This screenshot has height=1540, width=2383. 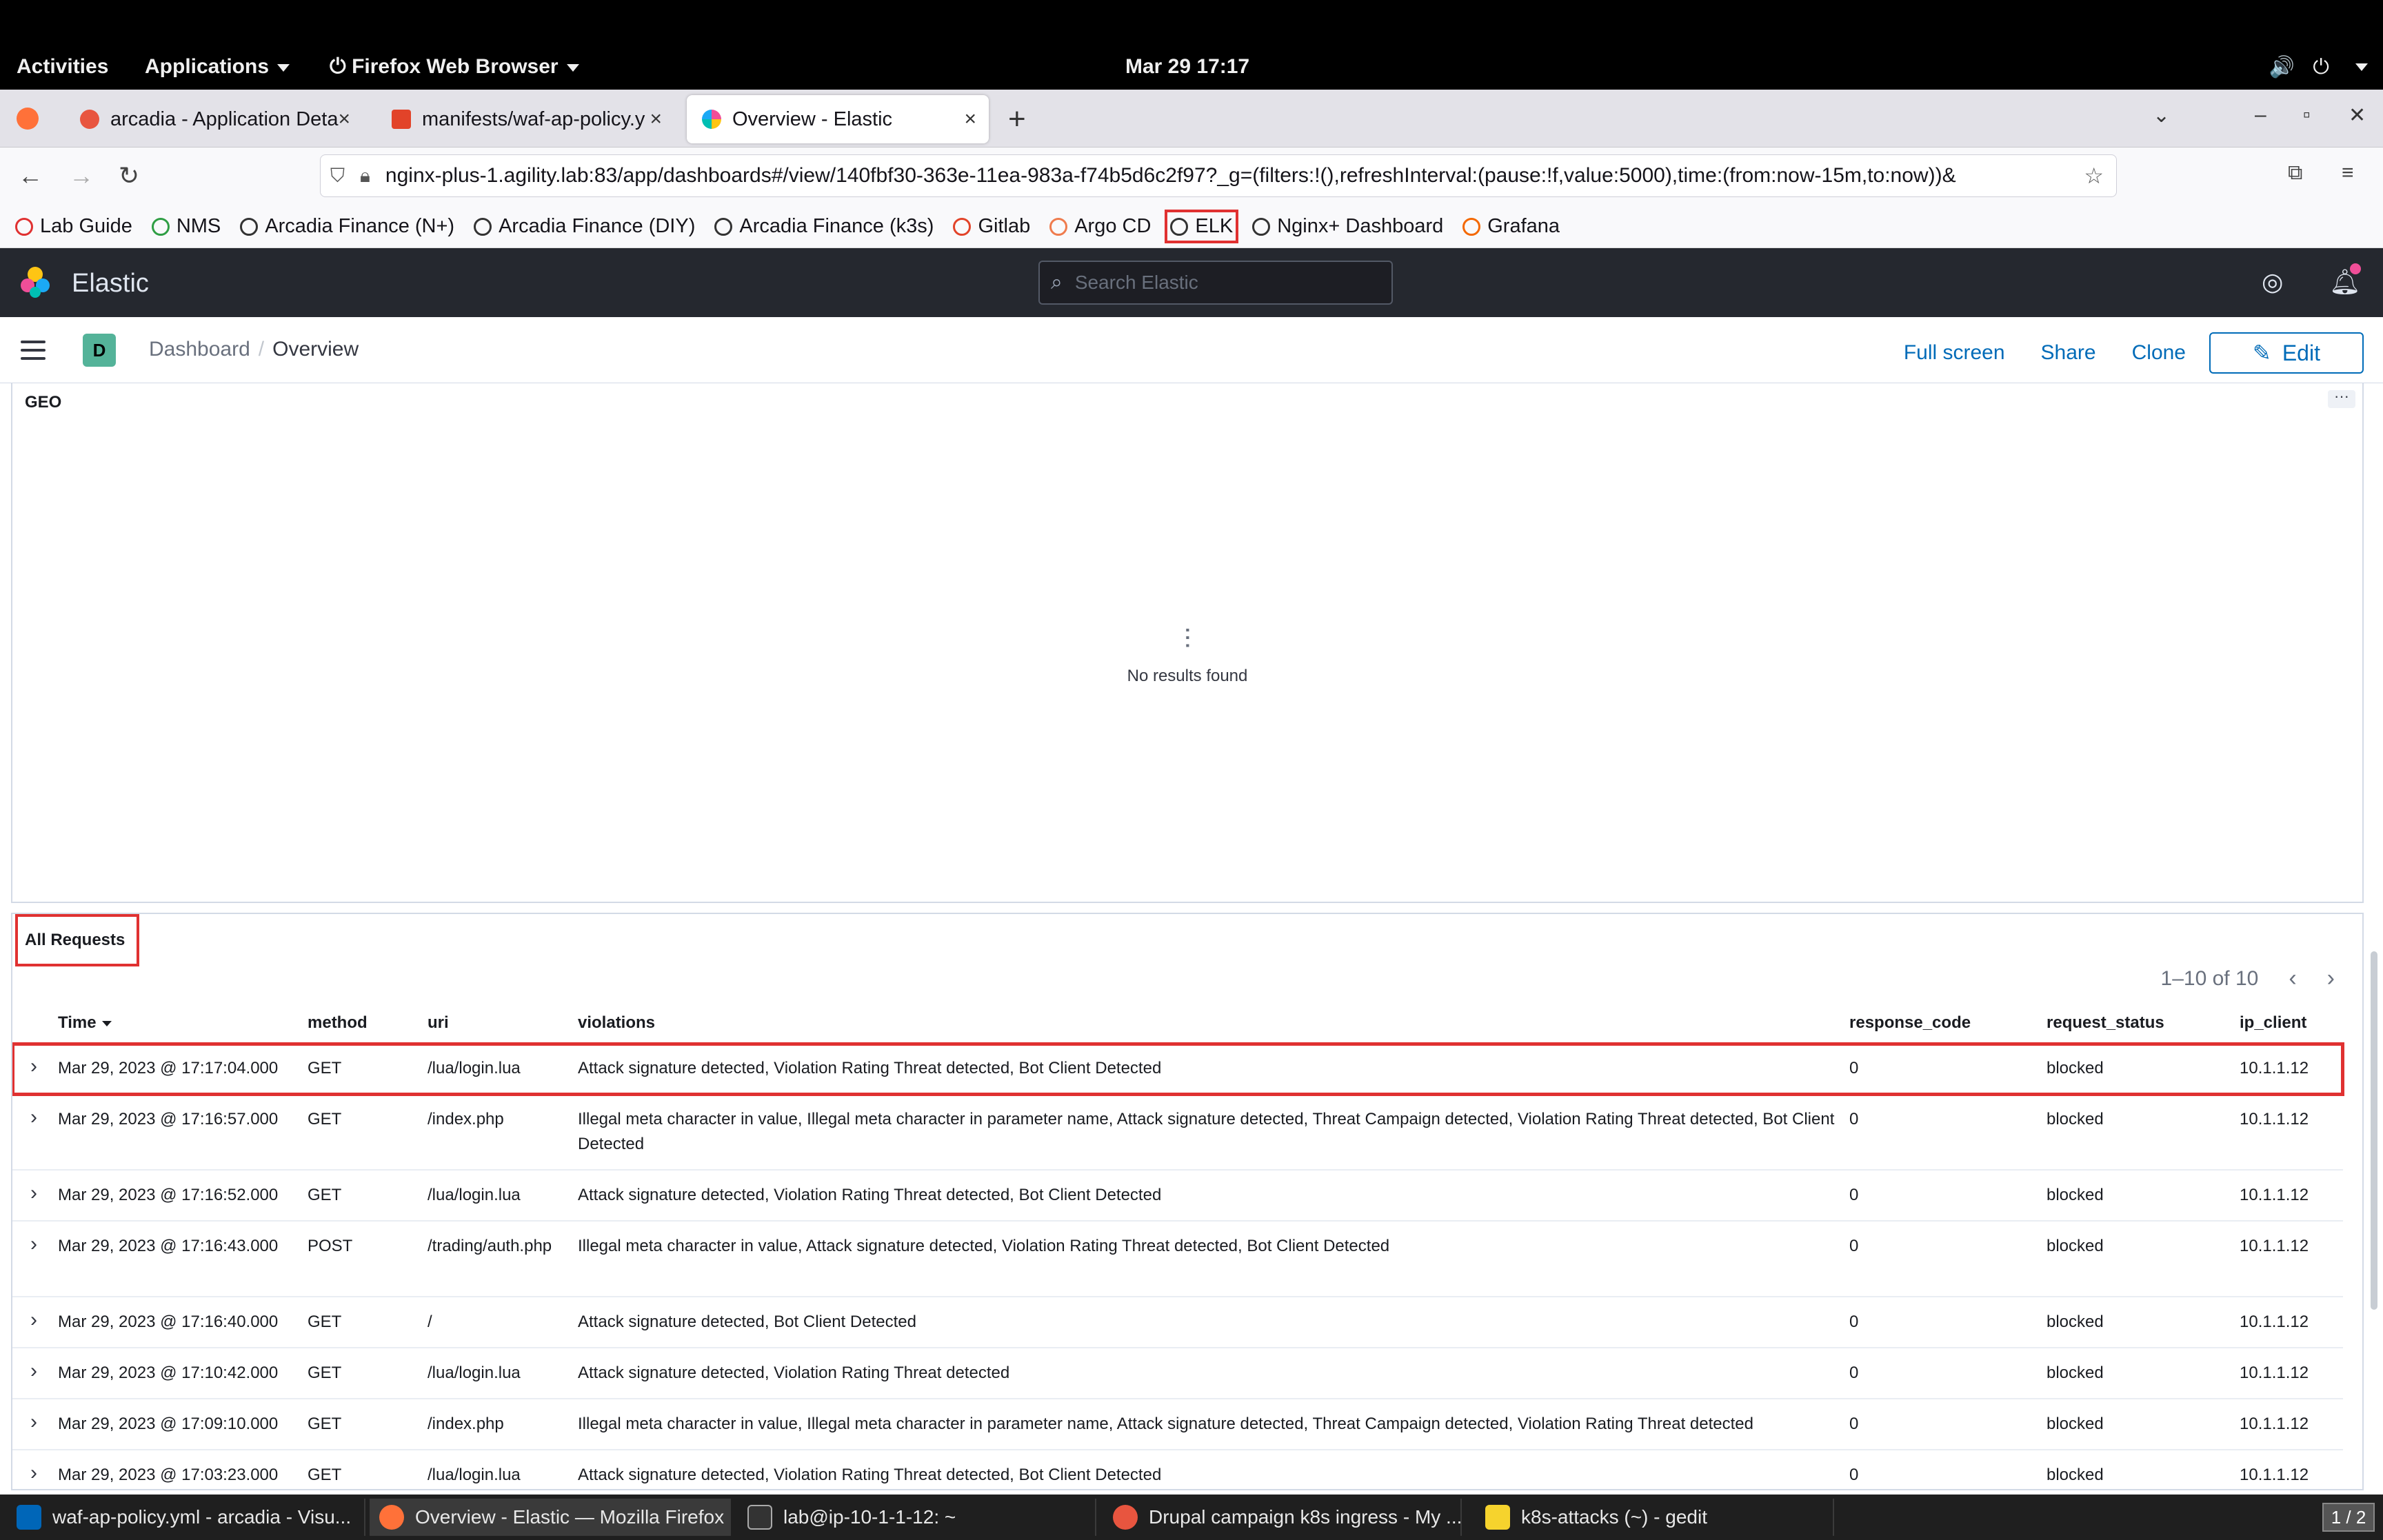 What do you see at coordinates (711, 120) in the screenshot?
I see `elastic-favicon-icon` at bounding box center [711, 120].